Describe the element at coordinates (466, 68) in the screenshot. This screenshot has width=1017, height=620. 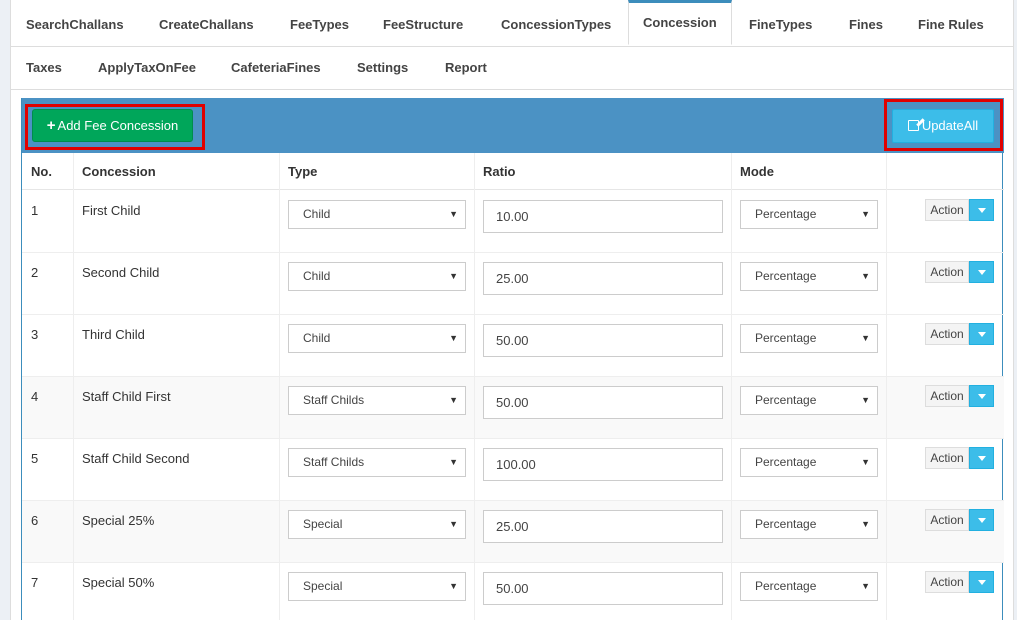
I see `tab-report: Report` at that location.